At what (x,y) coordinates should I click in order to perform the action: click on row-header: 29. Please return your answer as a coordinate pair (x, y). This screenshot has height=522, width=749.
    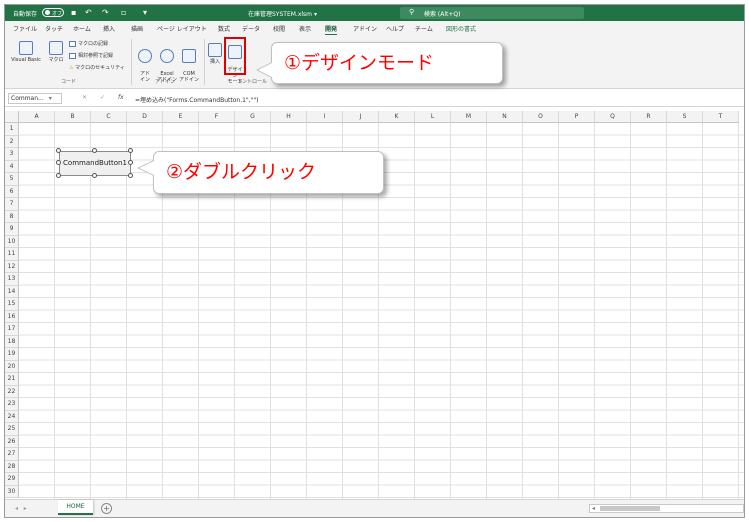
    Looking at the image, I should click on (12, 479).